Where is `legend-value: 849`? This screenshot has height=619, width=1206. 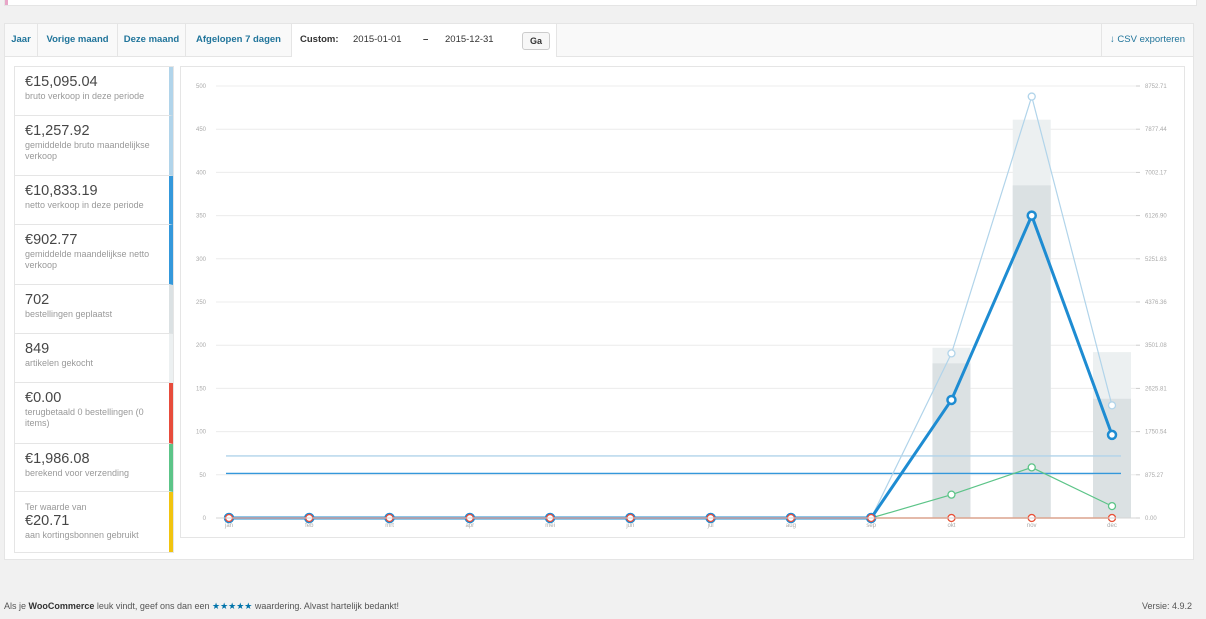
legend-value: 849 is located at coordinates (37, 349).